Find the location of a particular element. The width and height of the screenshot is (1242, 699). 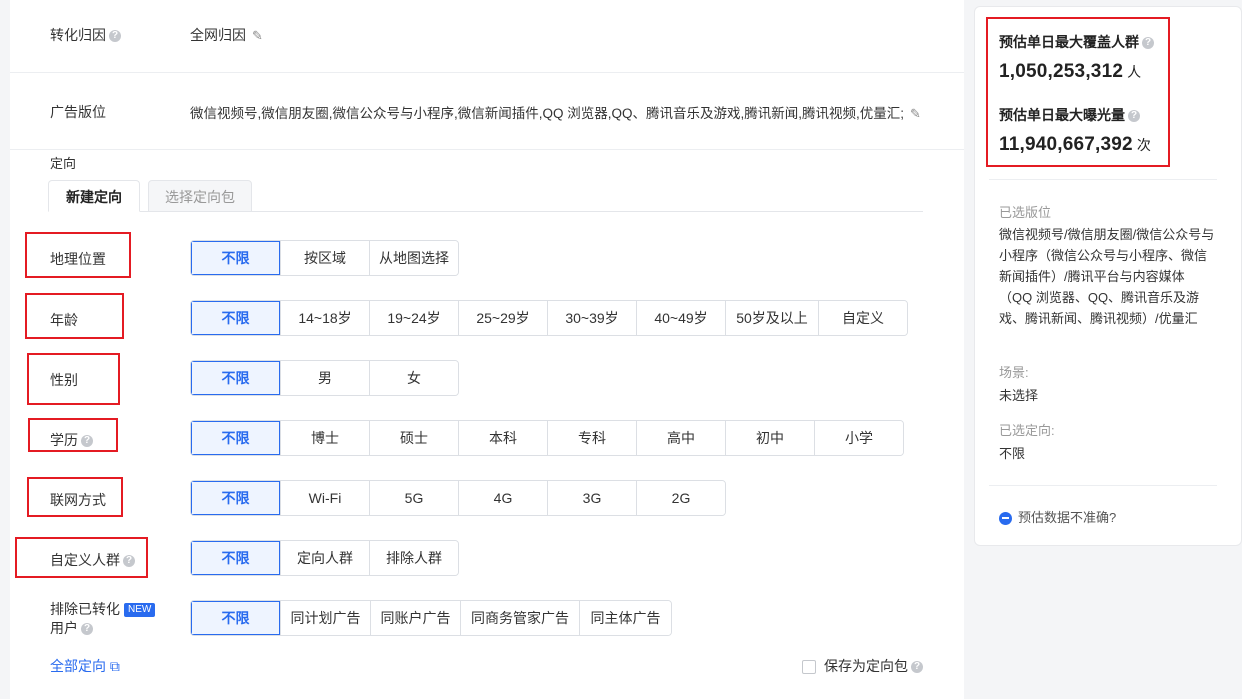

chat-icon is located at coordinates (1005, 519).